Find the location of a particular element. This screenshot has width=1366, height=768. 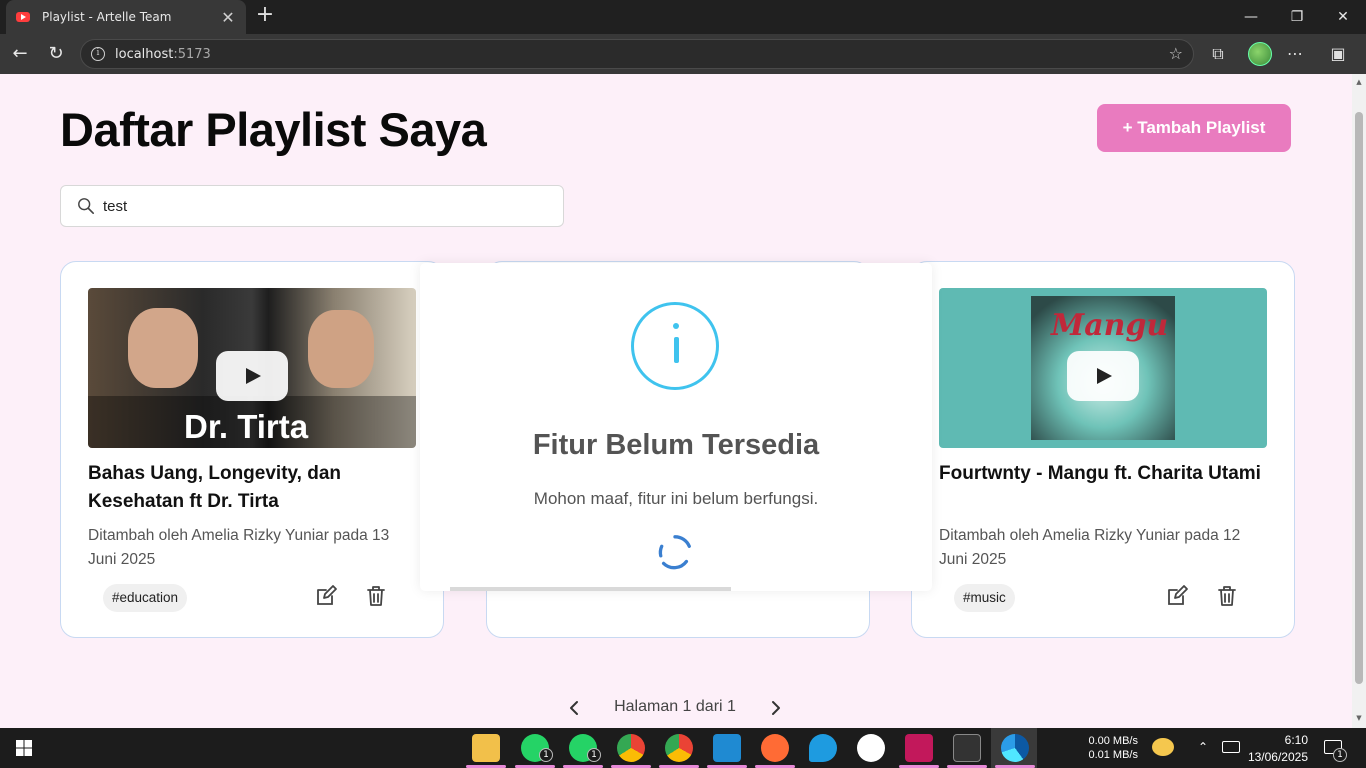

timer-progress-bar is located at coordinates (590, 589).